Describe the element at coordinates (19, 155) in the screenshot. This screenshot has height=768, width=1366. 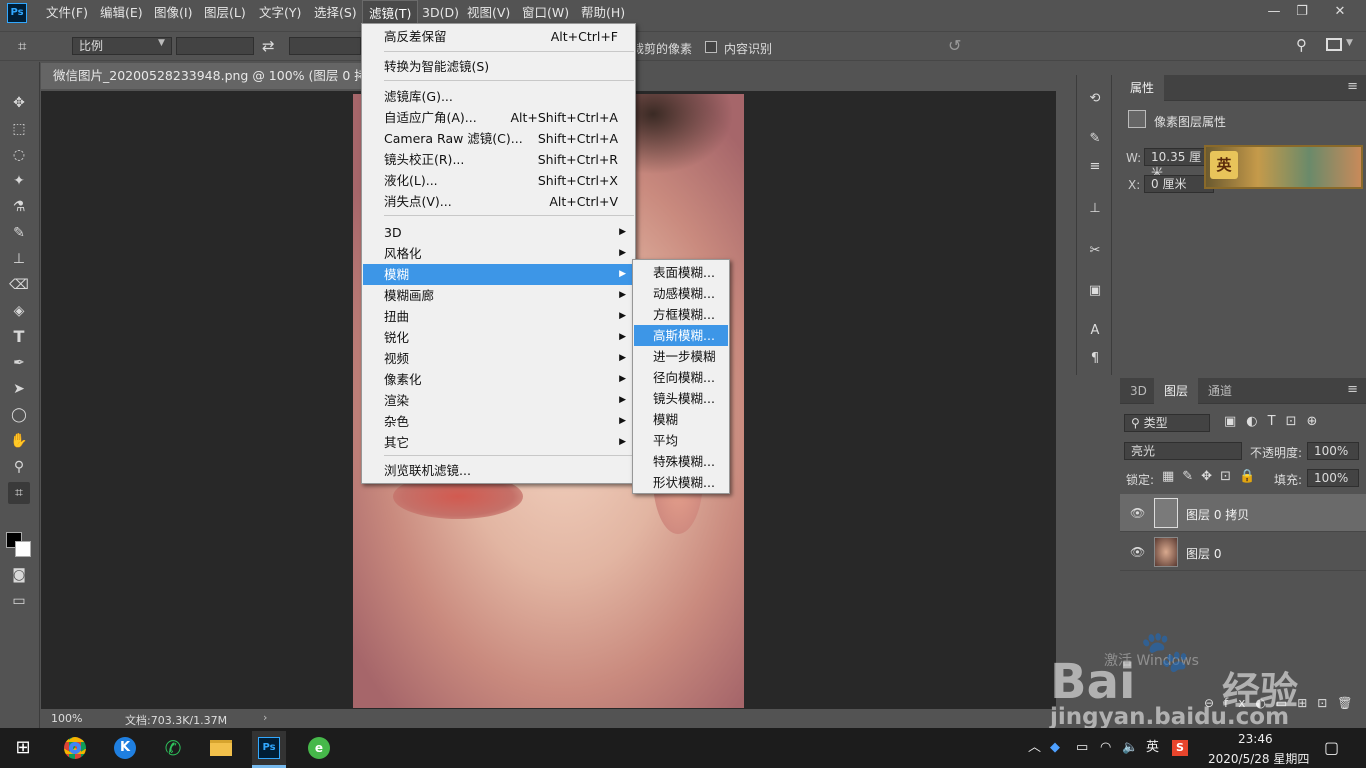
I see `lasso-tool-icon: ◌` at that location.